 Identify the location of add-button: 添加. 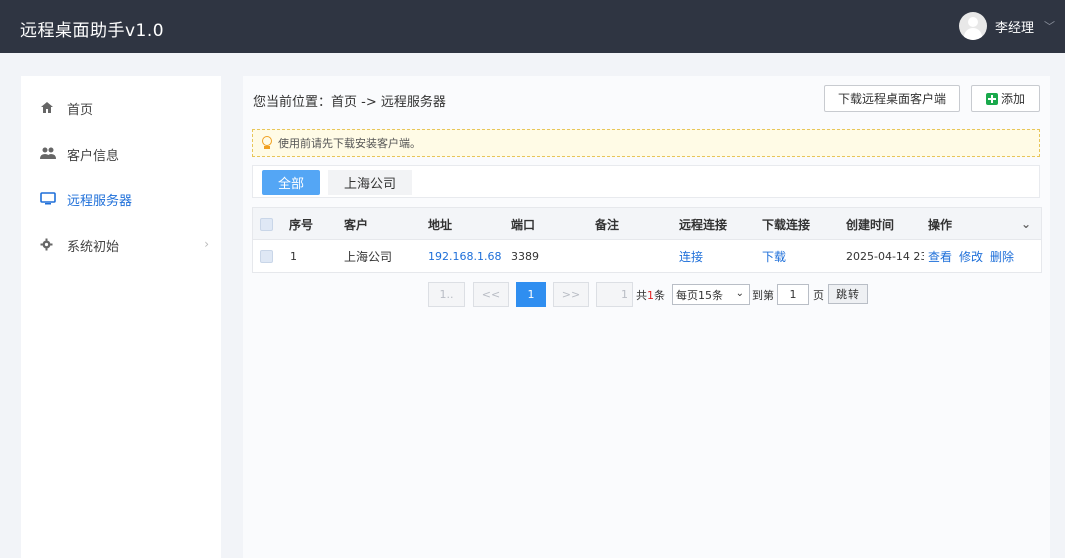
(1005, 98).